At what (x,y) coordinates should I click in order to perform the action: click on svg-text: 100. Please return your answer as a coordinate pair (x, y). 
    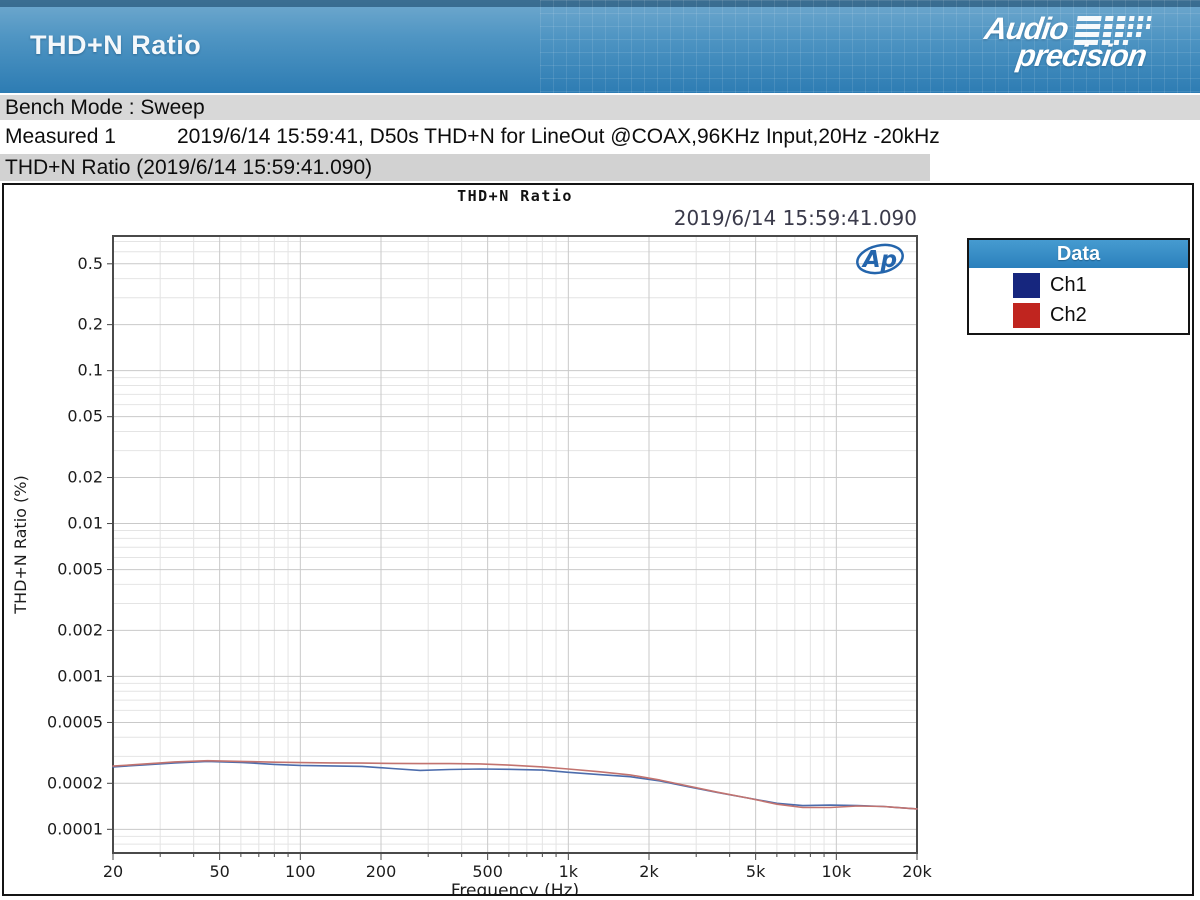
    Looking at the image, I should click on (300, 871).